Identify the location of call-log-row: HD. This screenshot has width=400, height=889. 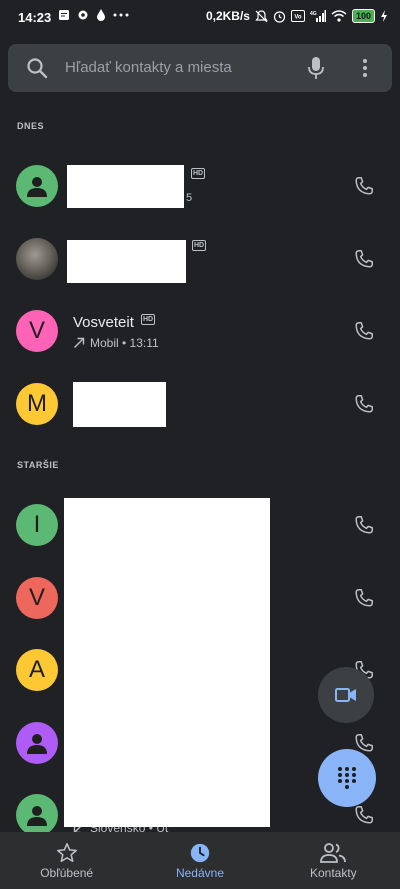
(200, 259).